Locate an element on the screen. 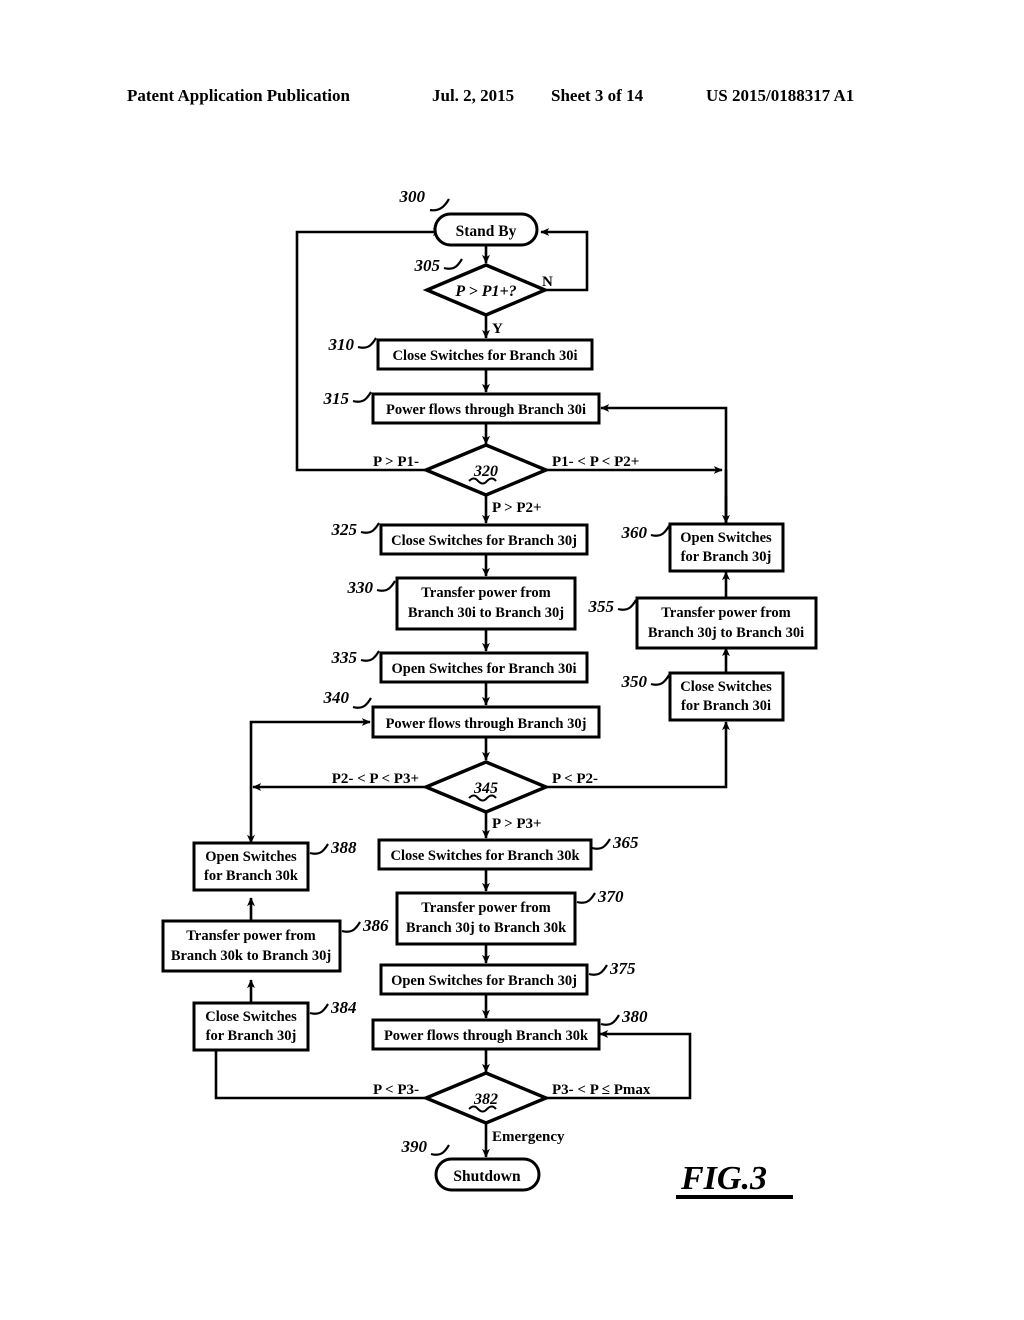 The image size is (1024, 1320). edge-label-345-down: P > P3+ is located at coordinates (517, 824).